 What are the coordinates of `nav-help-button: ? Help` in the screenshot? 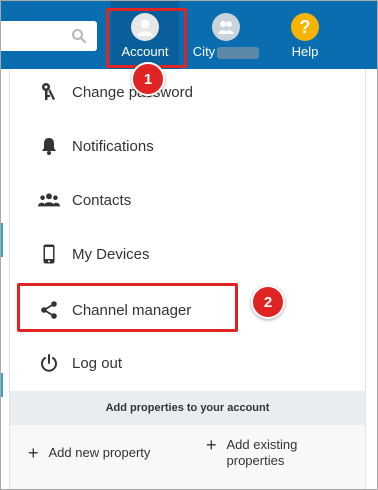 It's located at (305, 35).